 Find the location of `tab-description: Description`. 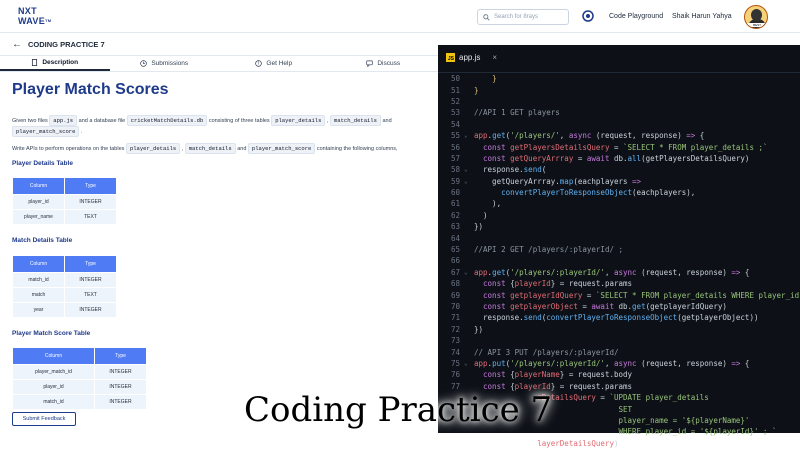

tab-description: Description is located at coordinates (55, 63).